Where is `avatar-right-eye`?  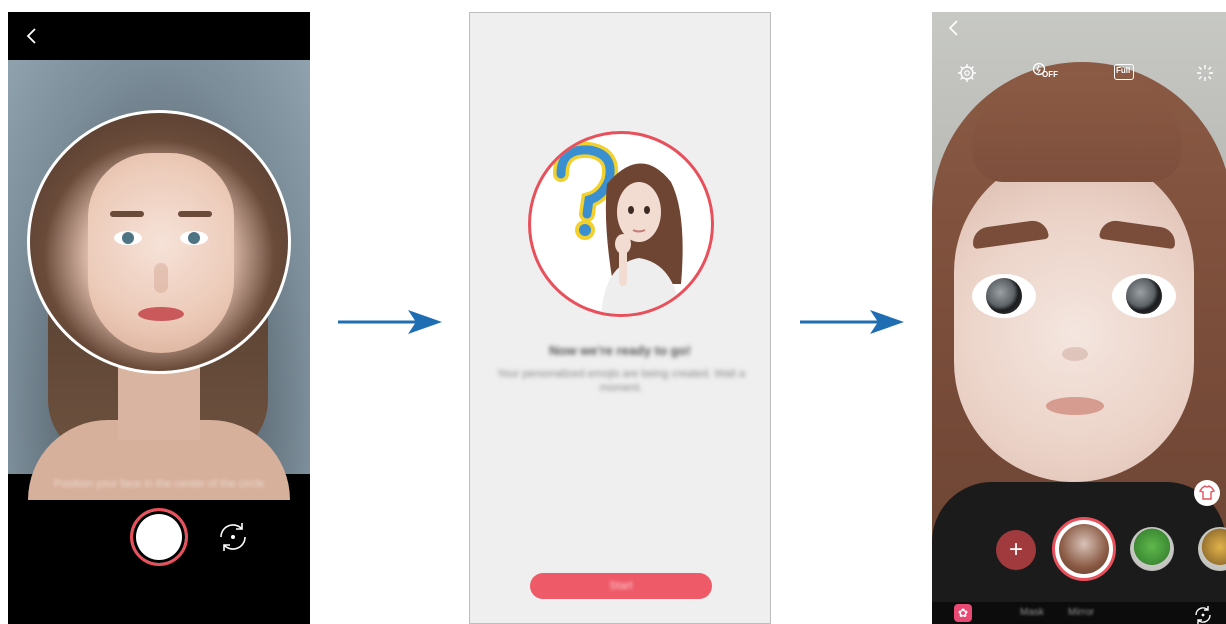 avatar-right-eye is located at coordinates (1144, 296).